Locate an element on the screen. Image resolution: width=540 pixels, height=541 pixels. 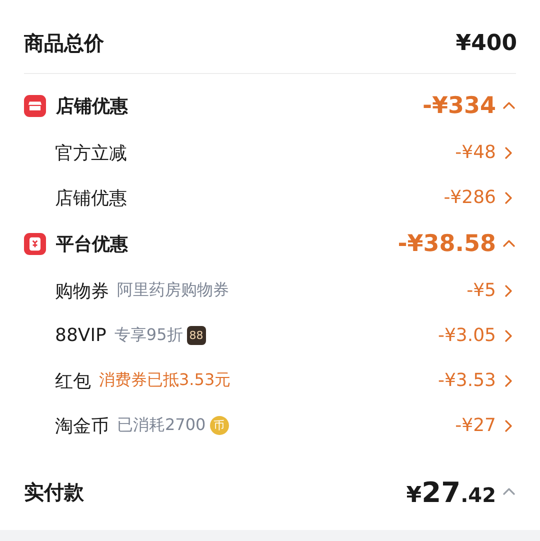
coin-badge: 币 is located at coordinates (219, 425).